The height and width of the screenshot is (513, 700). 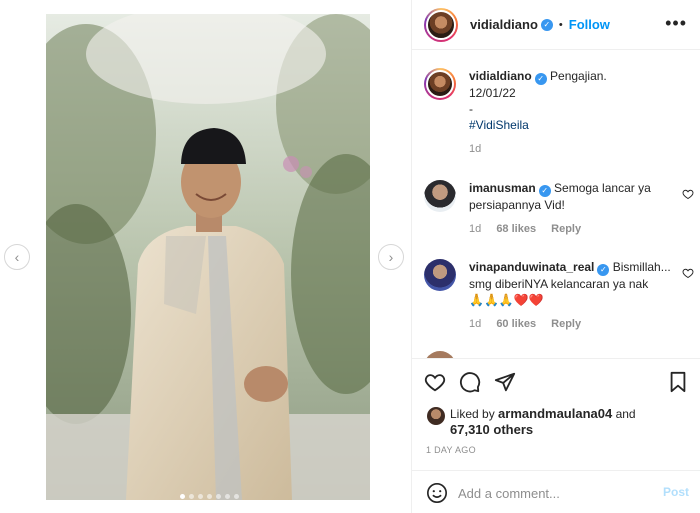 I want to click on caption-line-1: Pengajian., so click(x=578, y=76).